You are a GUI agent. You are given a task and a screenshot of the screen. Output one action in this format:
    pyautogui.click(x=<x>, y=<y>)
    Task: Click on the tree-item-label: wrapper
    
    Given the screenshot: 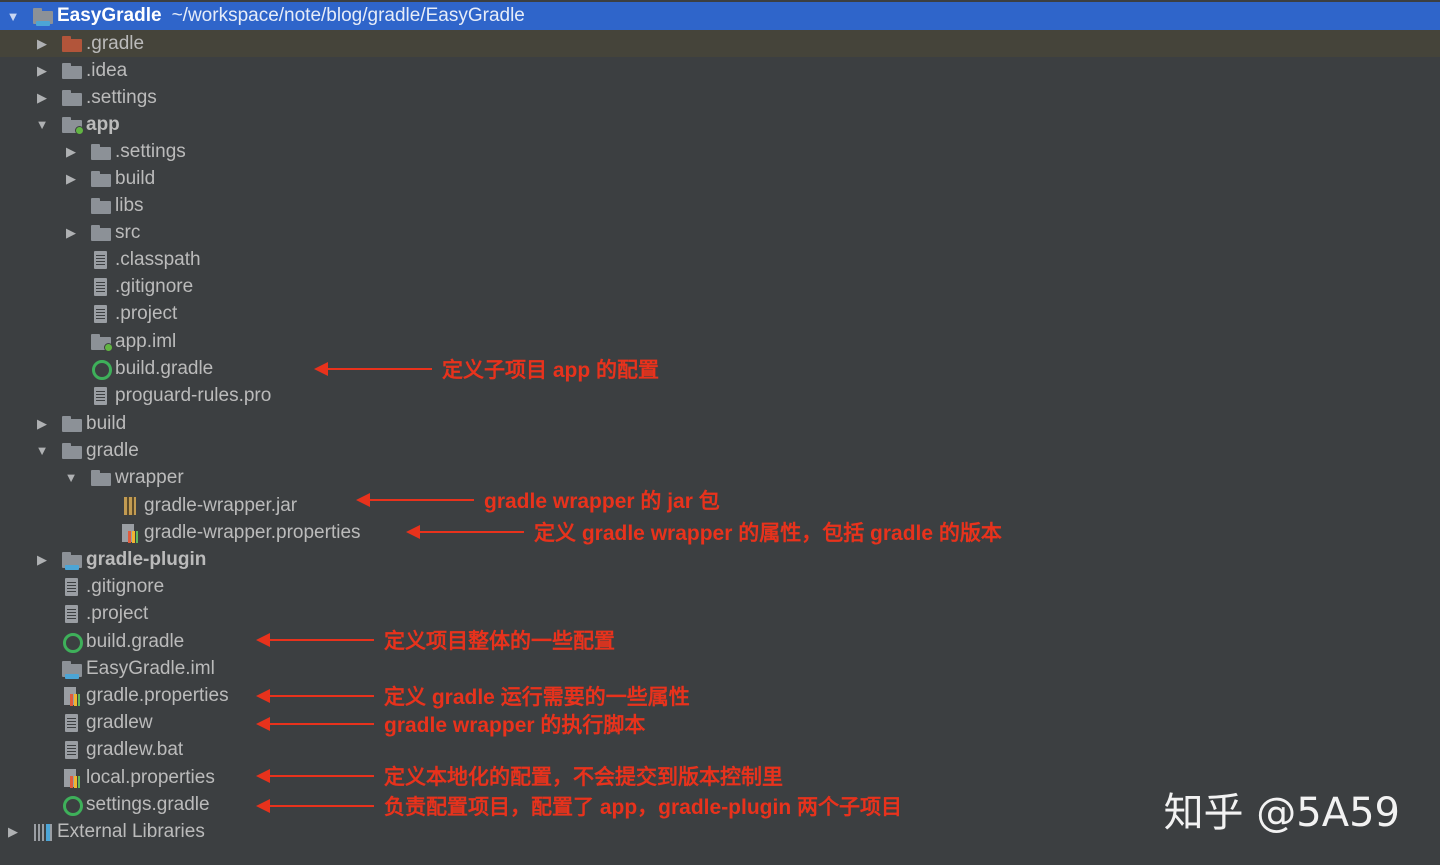 What is the action you would take?
    pyautogui.click(x=149, y=477)
    